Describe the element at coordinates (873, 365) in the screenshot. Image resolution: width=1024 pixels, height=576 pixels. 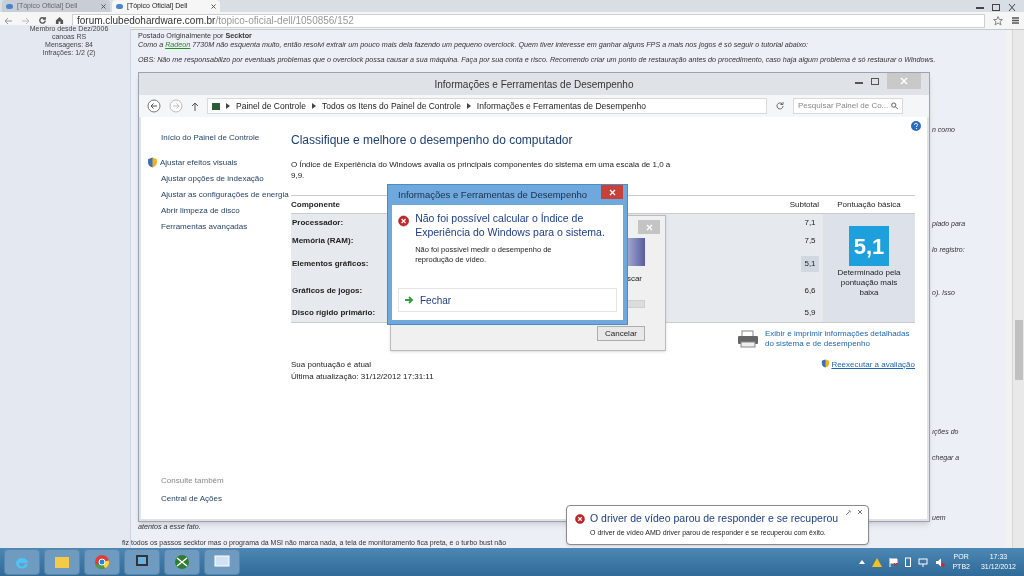
I see `rerun-link: Reexecutar a avaliação` at that location.